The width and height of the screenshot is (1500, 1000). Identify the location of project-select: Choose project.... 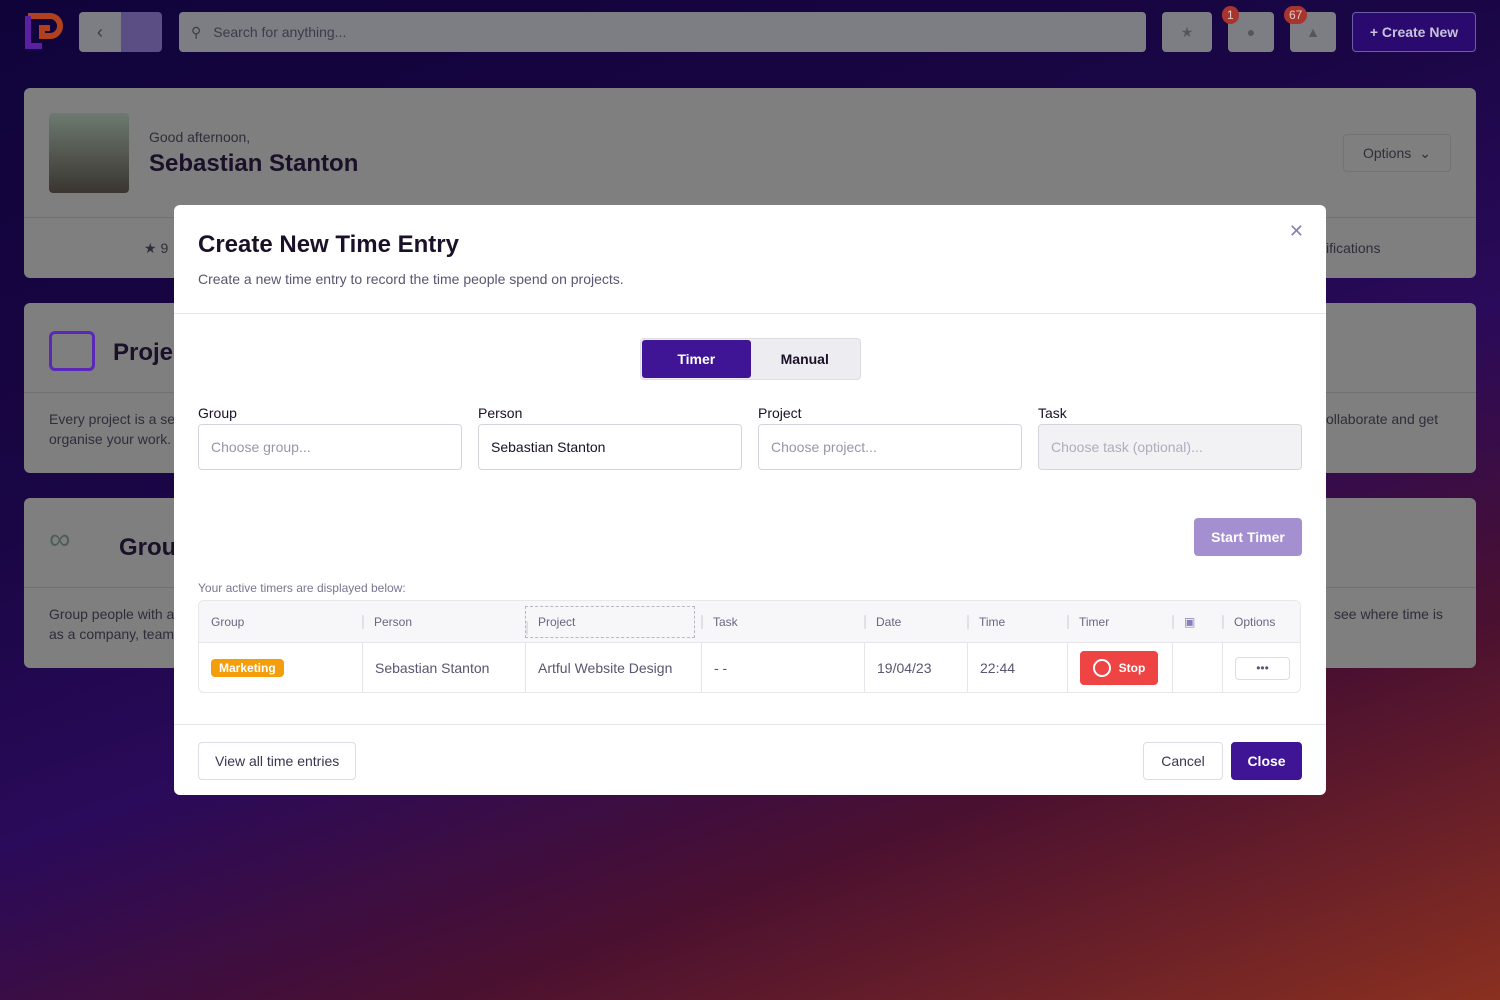
(890, 447).